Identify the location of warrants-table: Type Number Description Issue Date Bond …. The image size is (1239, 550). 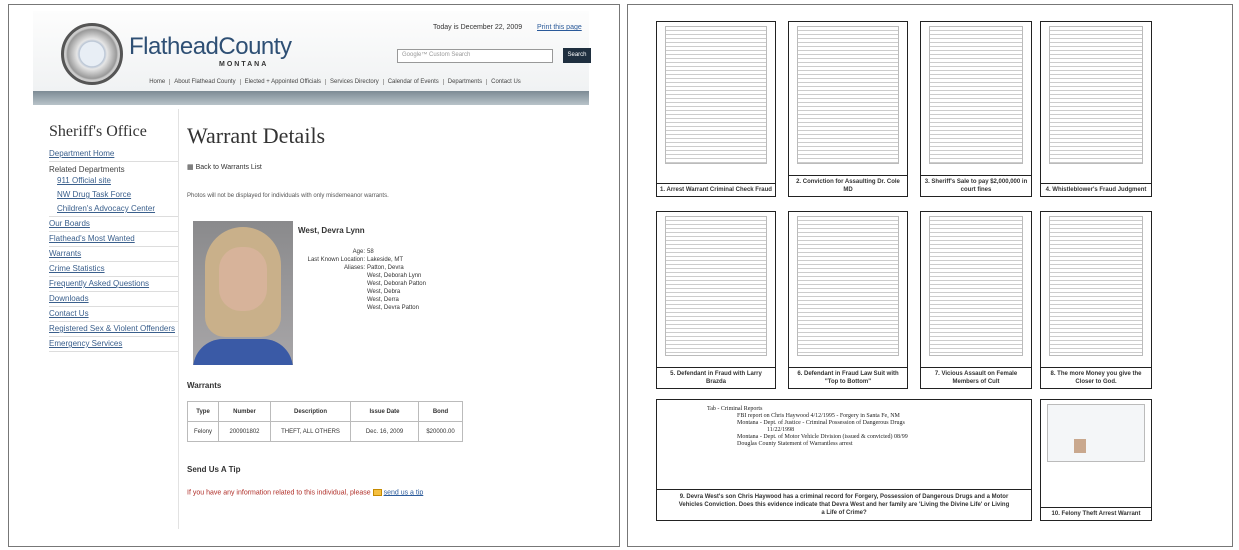
(325, 421).